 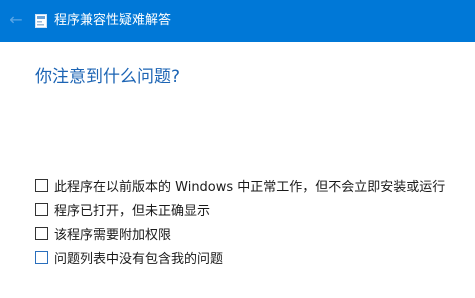 I want to click on option-needs-permissions: 该程序需要附加权限, so click(x=240, y=233).